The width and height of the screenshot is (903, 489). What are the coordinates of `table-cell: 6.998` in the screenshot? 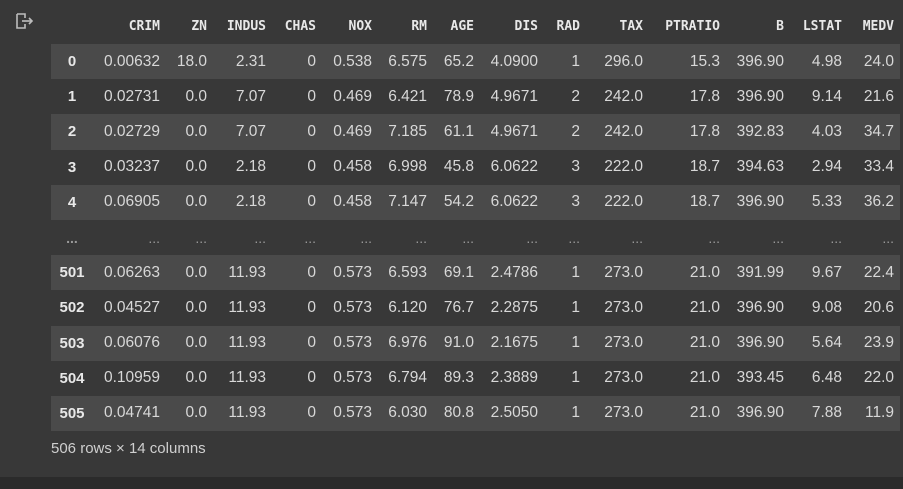 It's located at (407, 167).